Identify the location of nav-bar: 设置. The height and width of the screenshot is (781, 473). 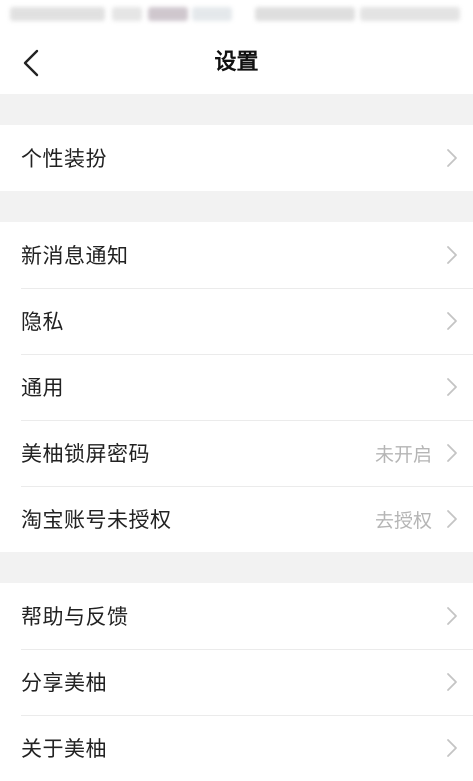
(236, 63).